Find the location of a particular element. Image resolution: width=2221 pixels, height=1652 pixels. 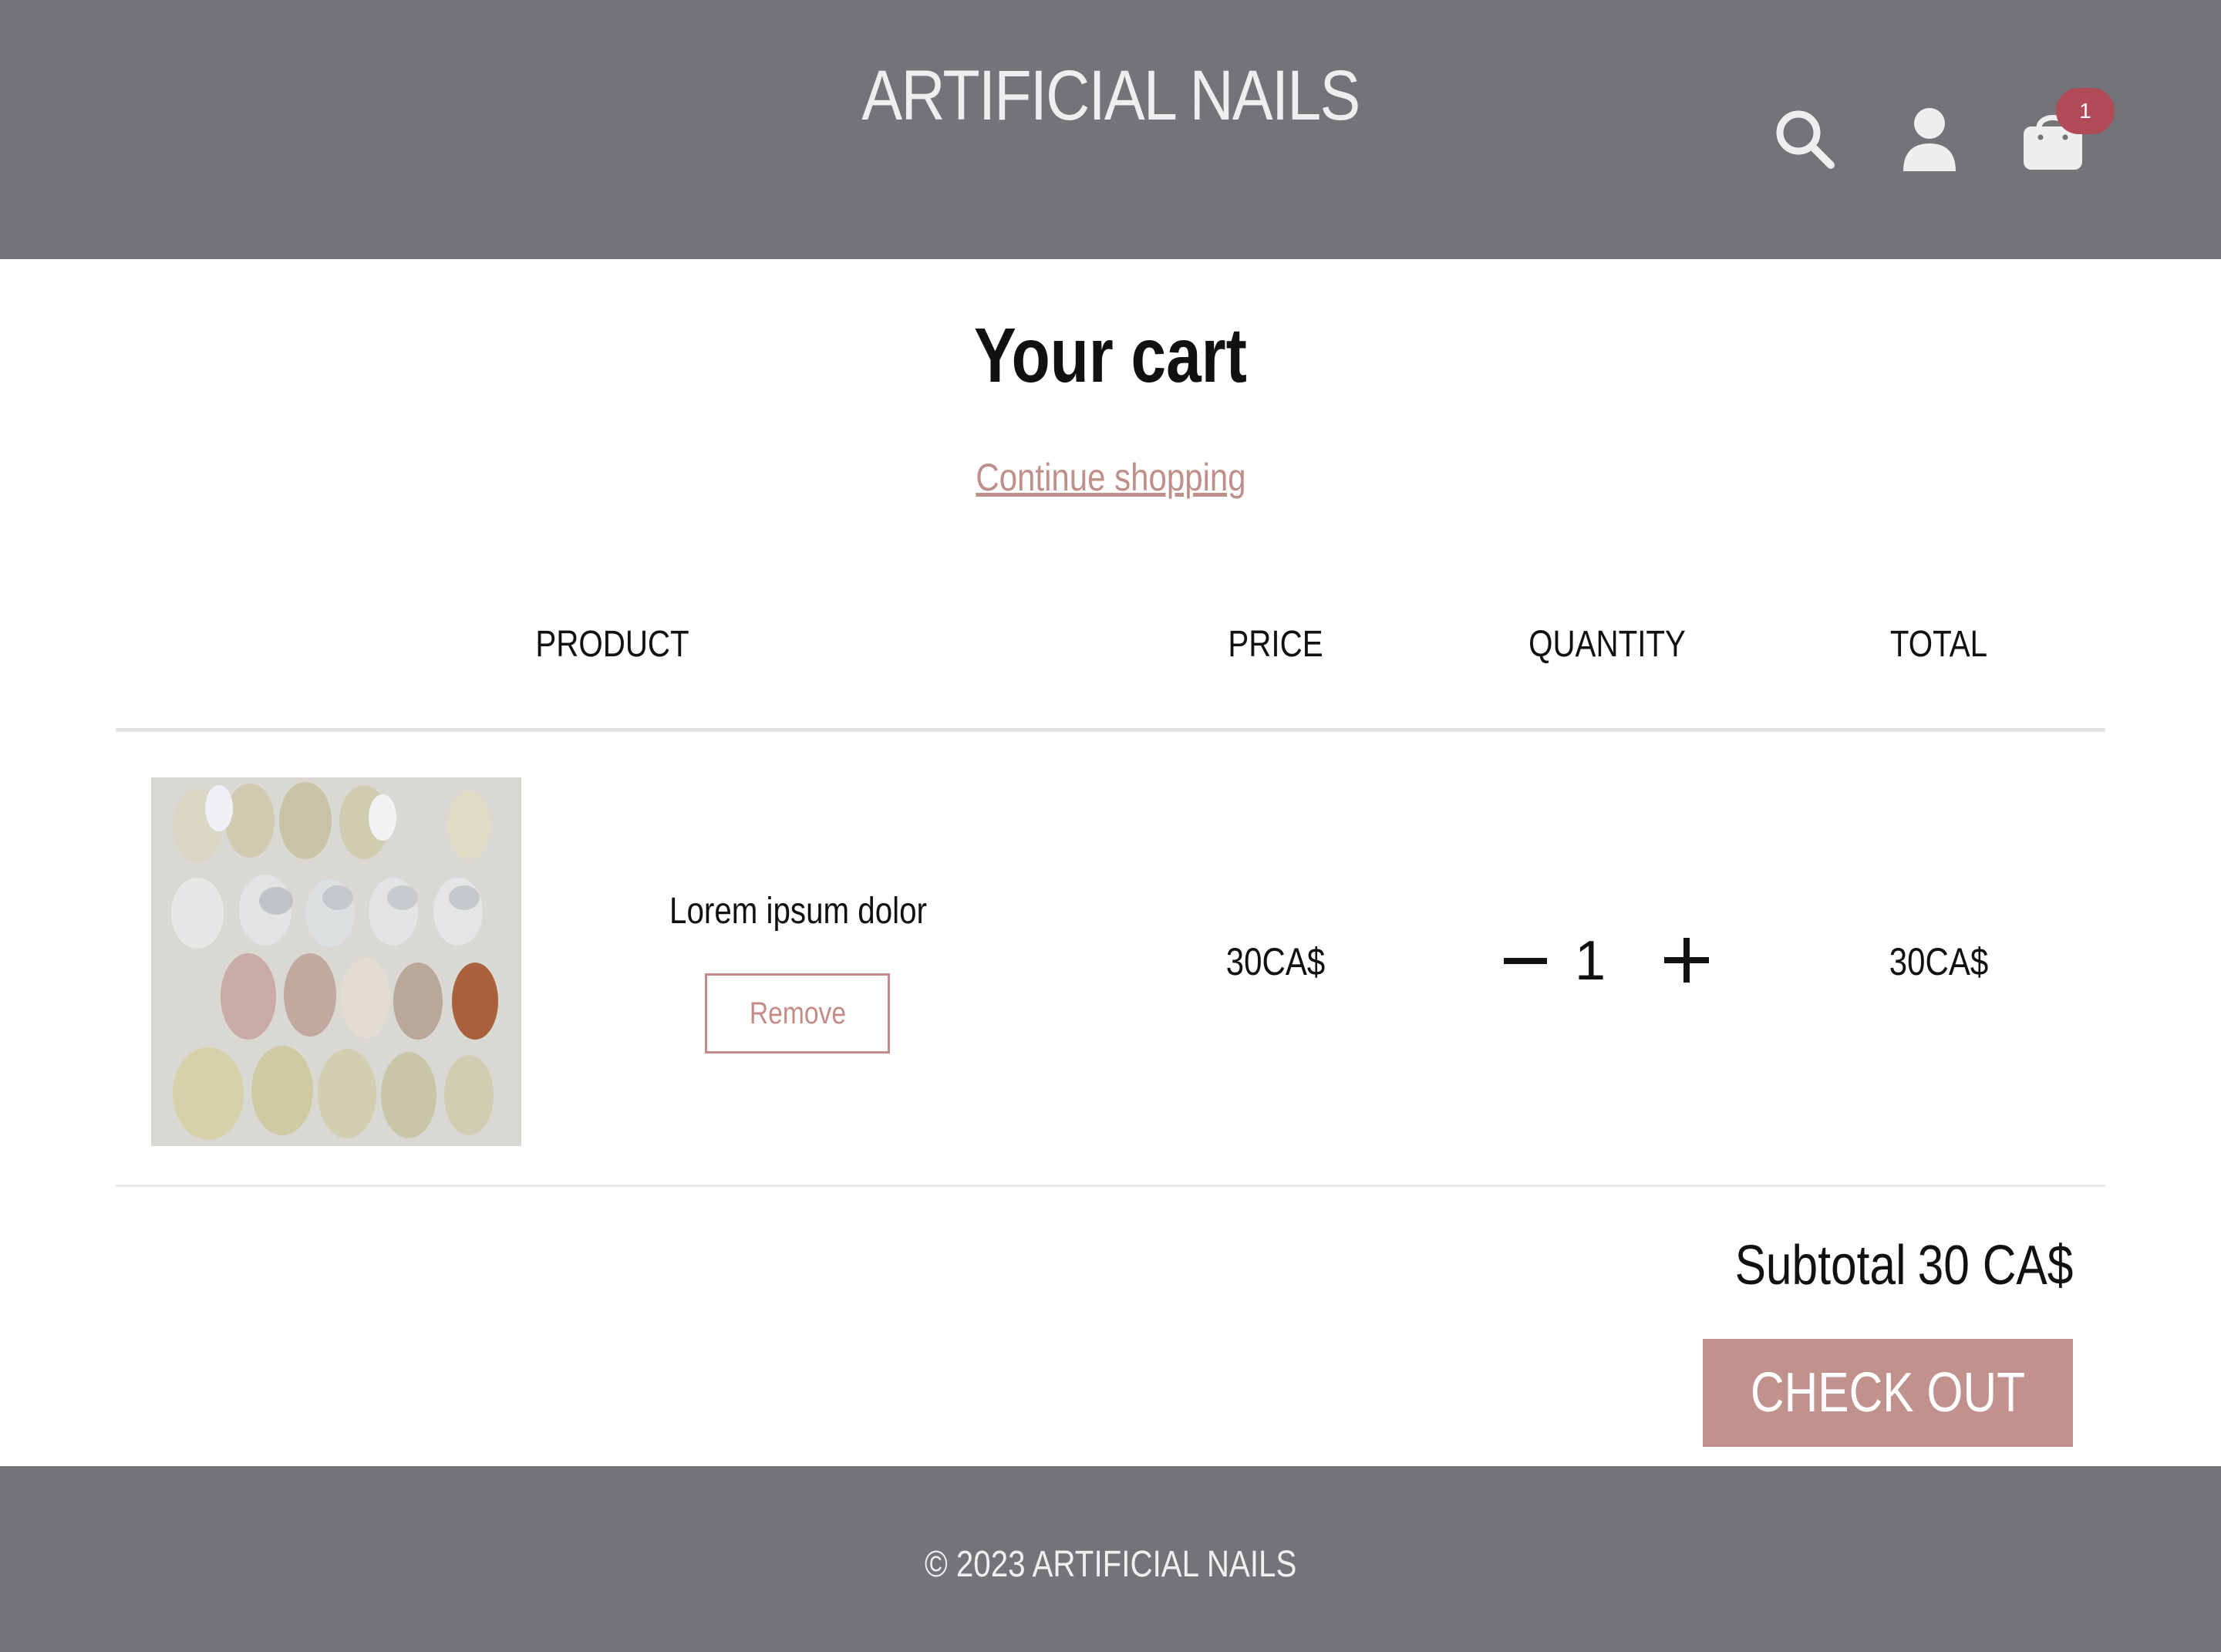

table-footer-divider is located at coordinates (1110, 1186).